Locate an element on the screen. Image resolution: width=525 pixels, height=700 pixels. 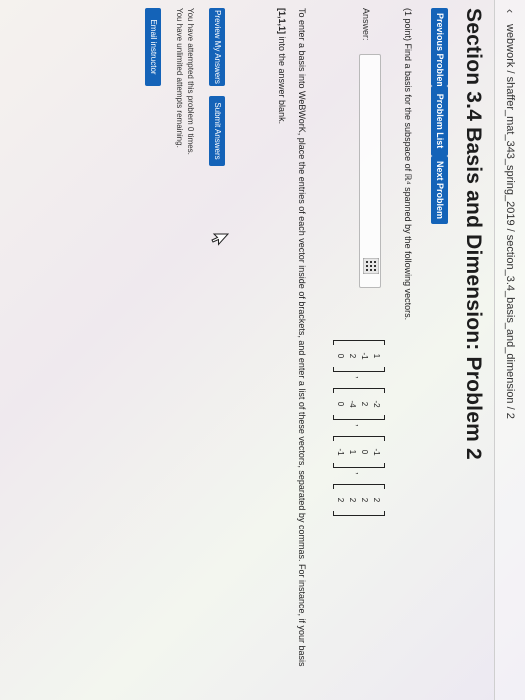
vector-entry: -2 is located at coordinates (376, 404).